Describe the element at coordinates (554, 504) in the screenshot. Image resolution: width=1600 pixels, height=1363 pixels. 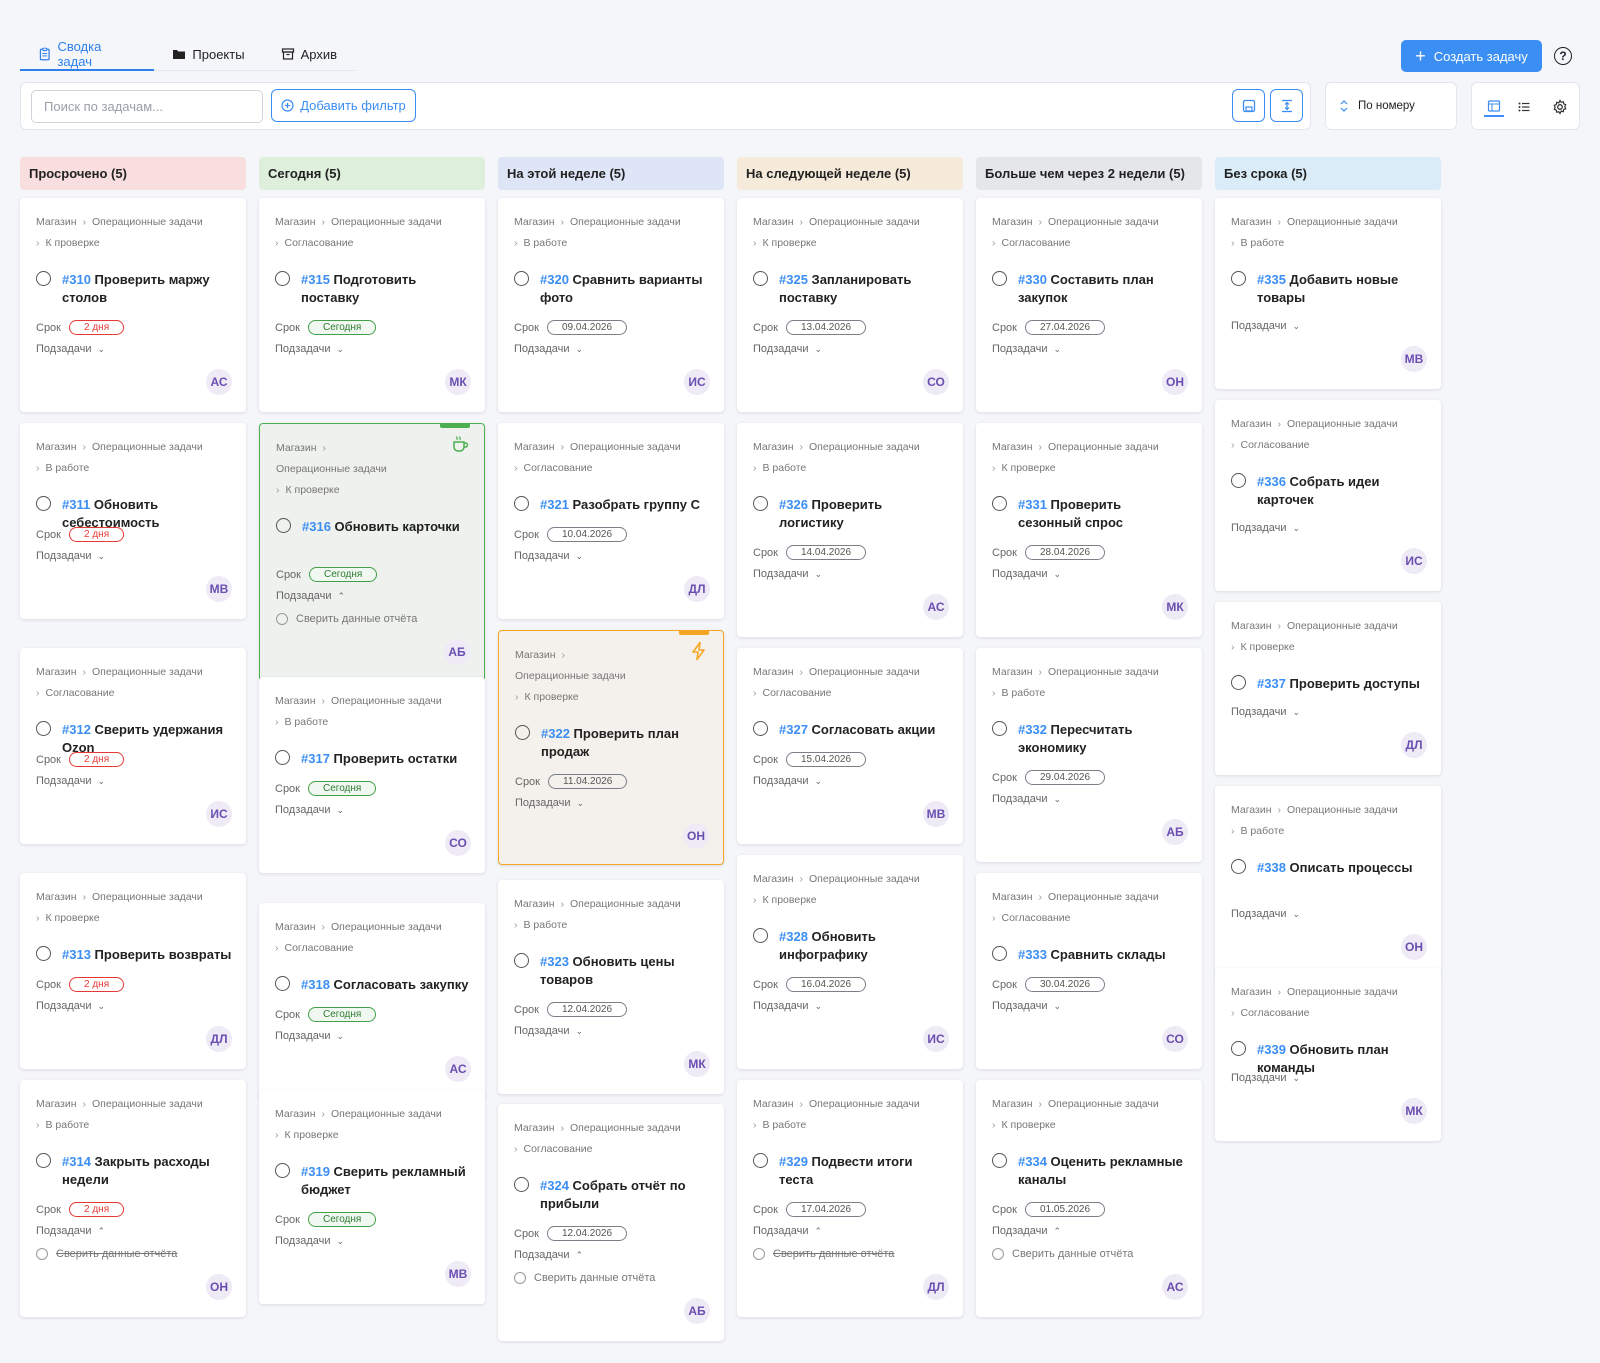
I see `task-number: #321` at that location.